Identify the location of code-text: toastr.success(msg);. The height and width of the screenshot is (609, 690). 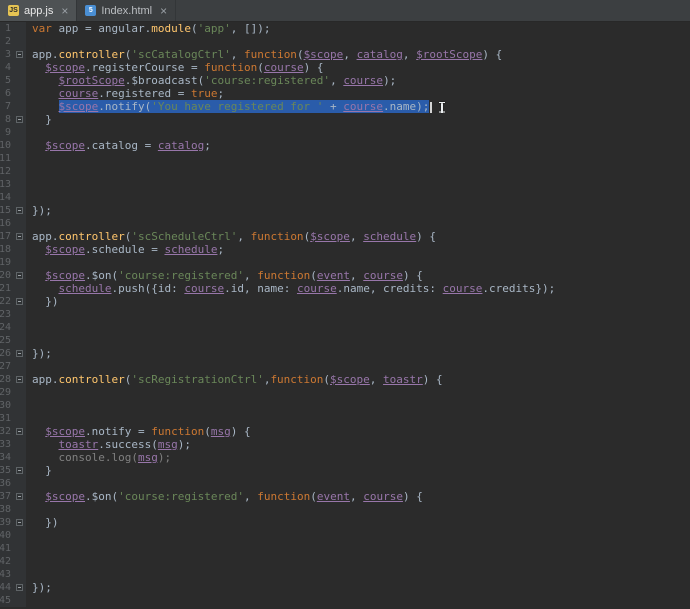
(358, 444).